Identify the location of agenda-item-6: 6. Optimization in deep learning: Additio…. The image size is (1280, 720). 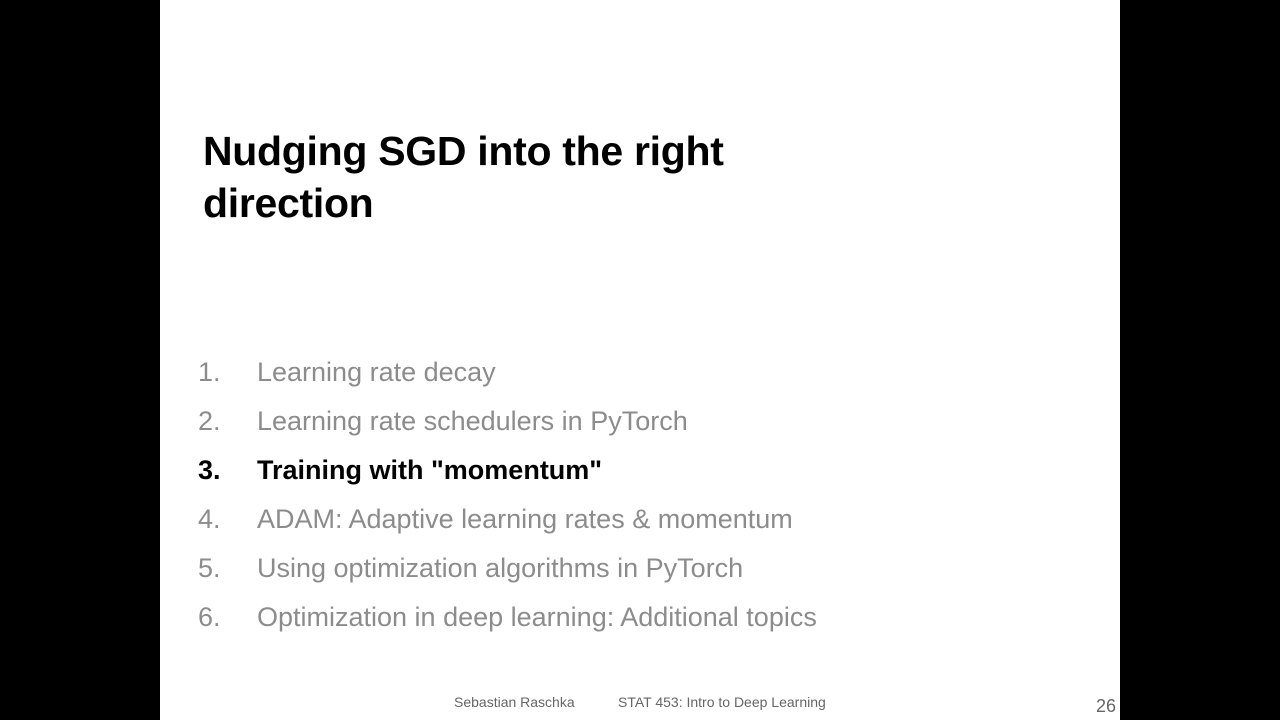
(507, 617).